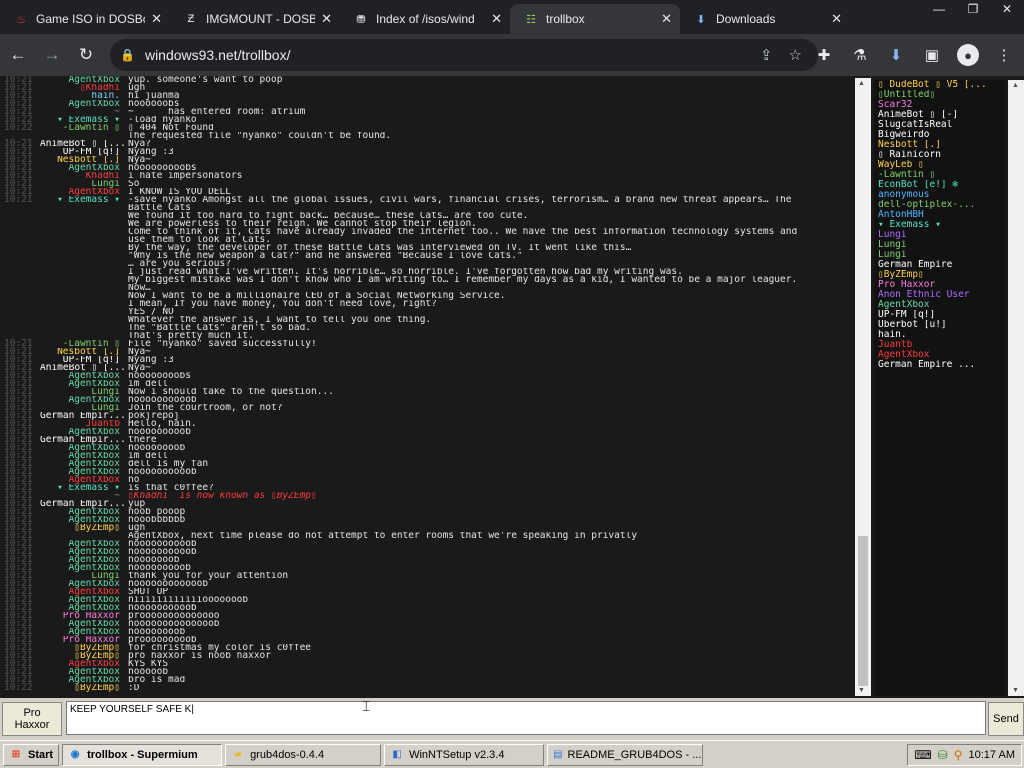 The width and height of the screenshot is (1024, 768). Describe the element at coordinates (942, 125) in the screenshot. I see `user-list-item: SlugcatIsReal` at that location.